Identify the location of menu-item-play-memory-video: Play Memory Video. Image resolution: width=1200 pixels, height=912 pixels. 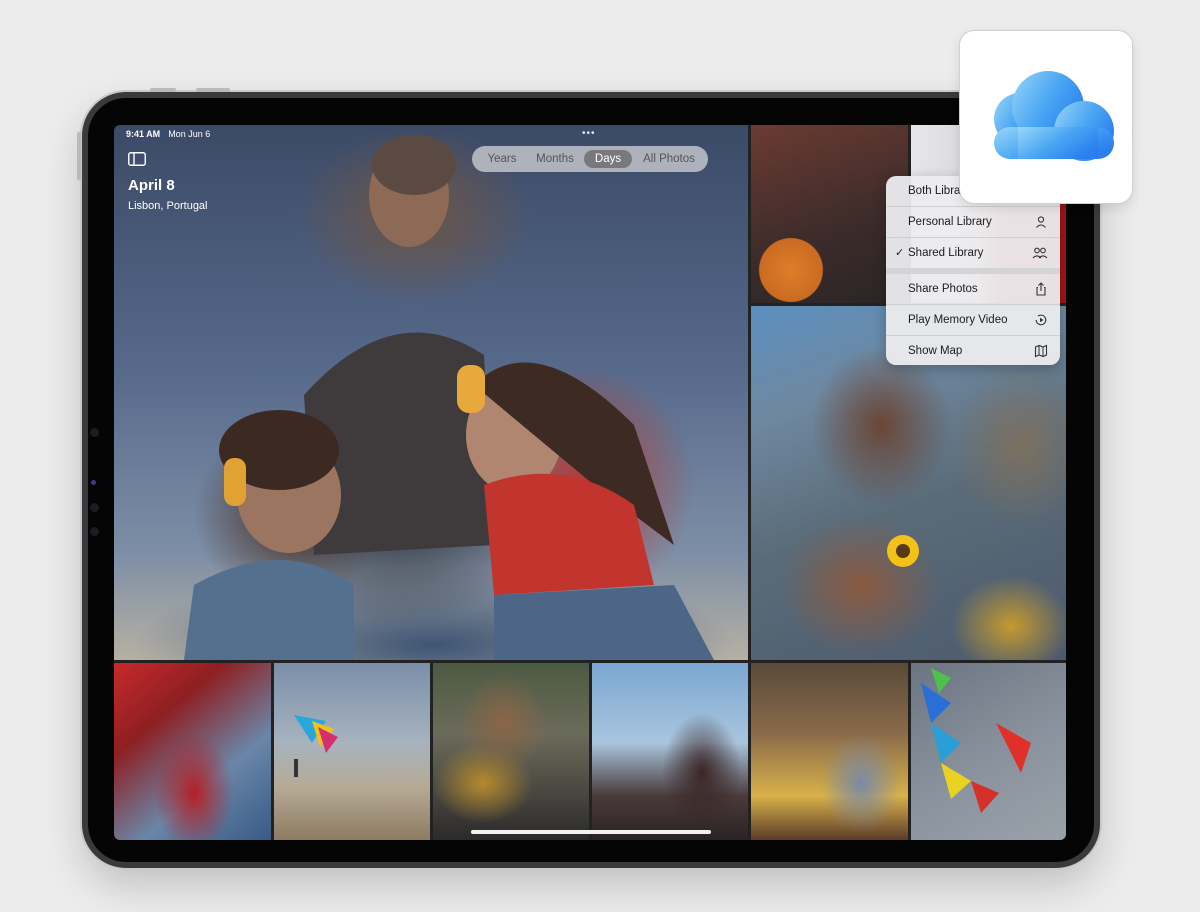
(973, 320).